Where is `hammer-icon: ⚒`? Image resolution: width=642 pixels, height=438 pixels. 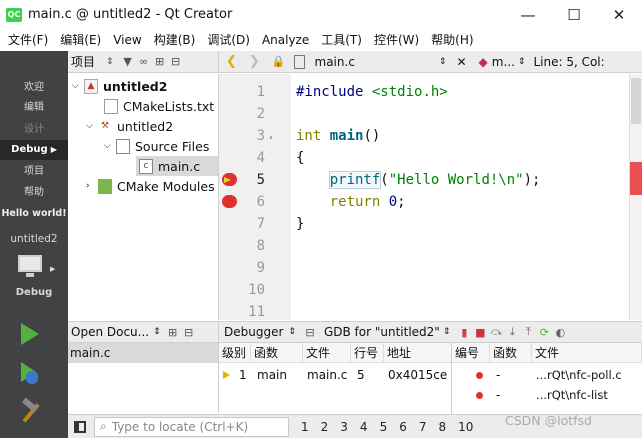
hammer-icon: ⚒ is located at coordinates (105, 126).